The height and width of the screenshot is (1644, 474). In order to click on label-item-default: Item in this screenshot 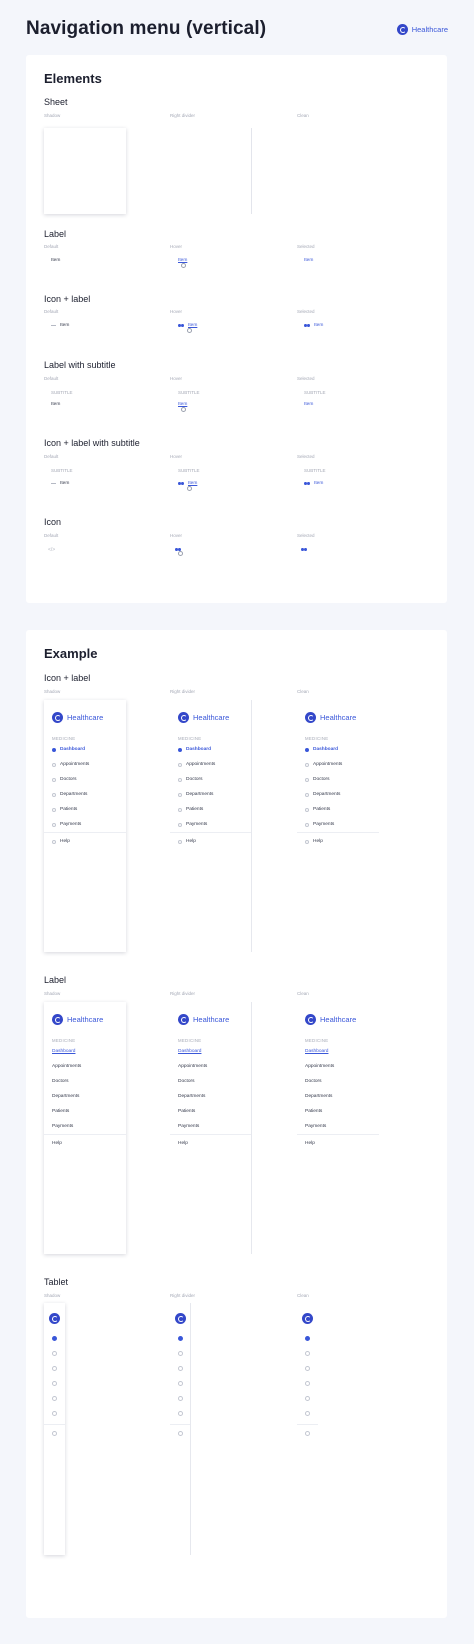, I will do `click(55, 260)`.